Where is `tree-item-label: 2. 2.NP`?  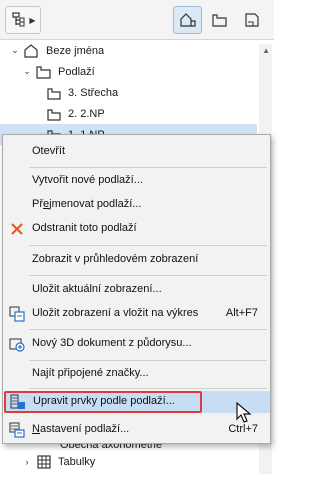 tree-item-label: 2. 2.NP is located at coordinates (86, 113).